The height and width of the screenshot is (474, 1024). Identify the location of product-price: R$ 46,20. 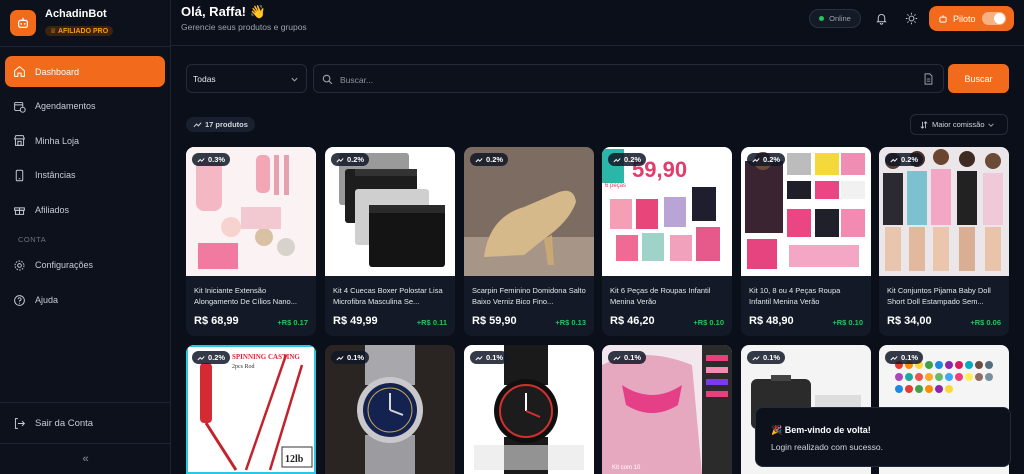
(632, 321).